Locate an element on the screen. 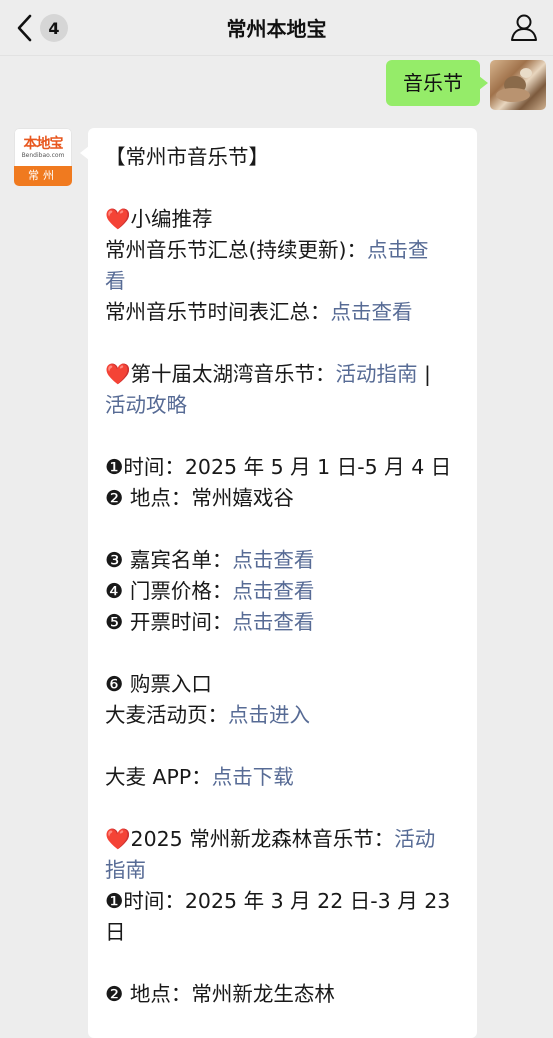  festival-1-strategy-link: 活动攻略 is located at coordinates (146, 405).